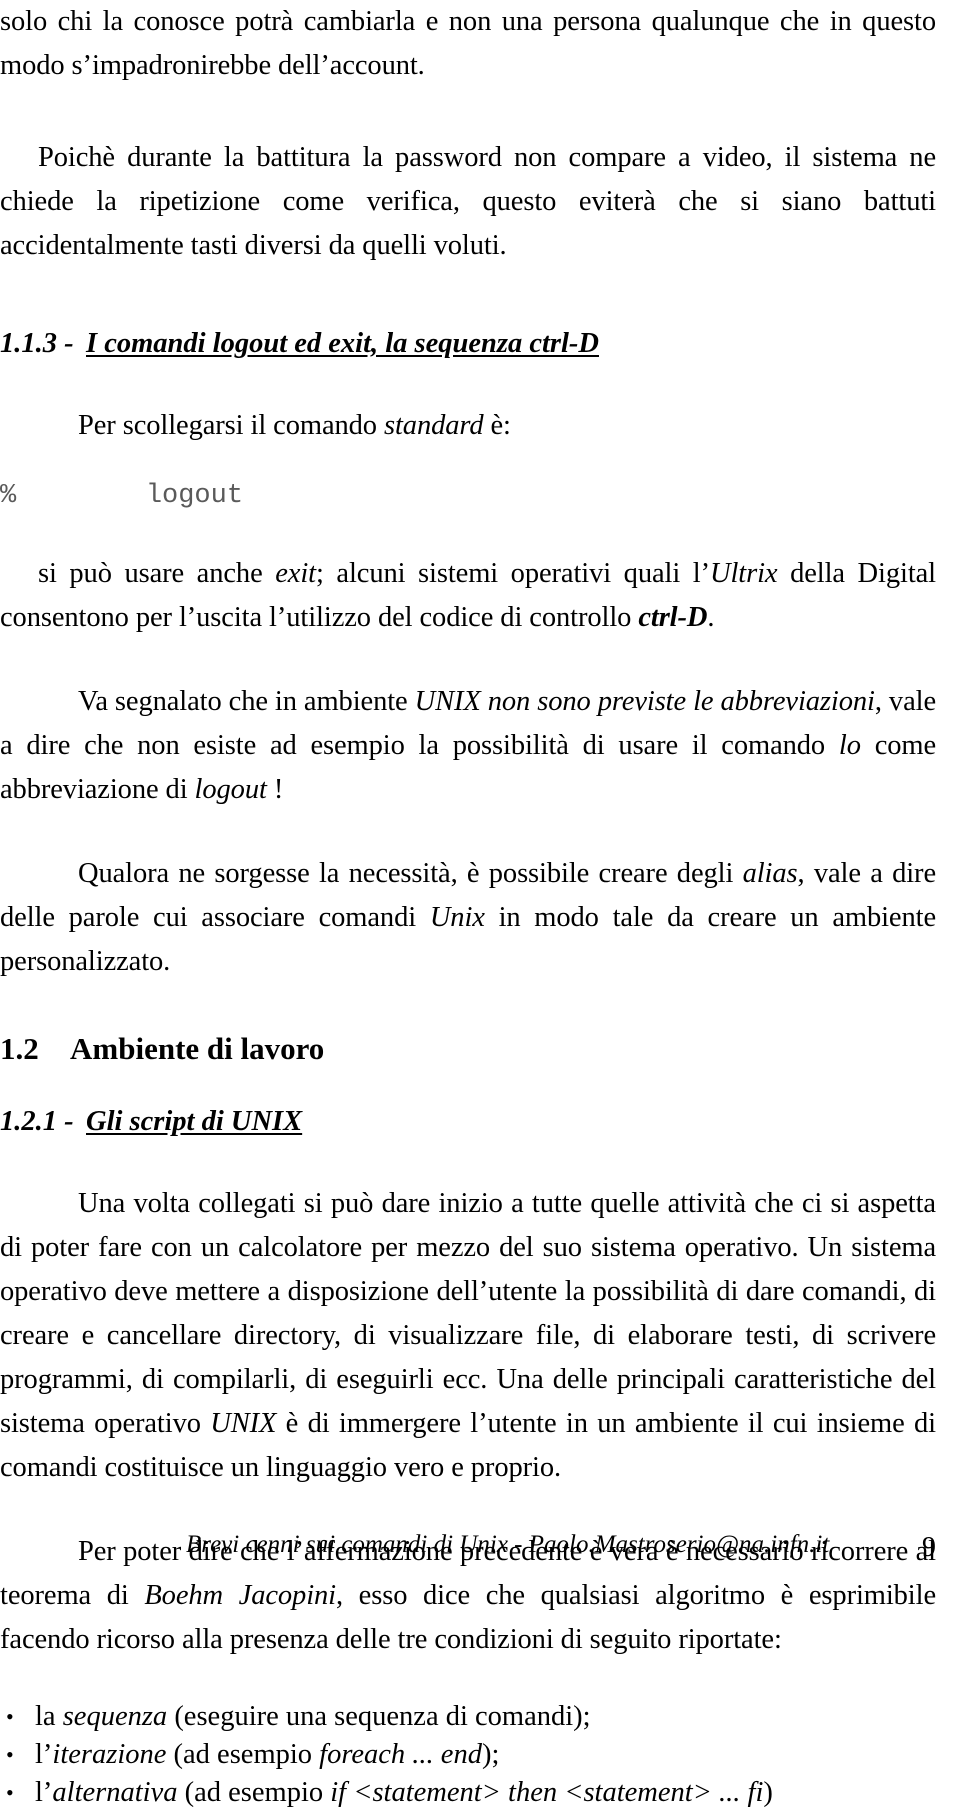 Image resolution: width=960 pixels, height=1812 pixels. Describe the element at coordinates (457, 917) in the screenshot. I see `alias-emphasis-2: Unix` at that location.